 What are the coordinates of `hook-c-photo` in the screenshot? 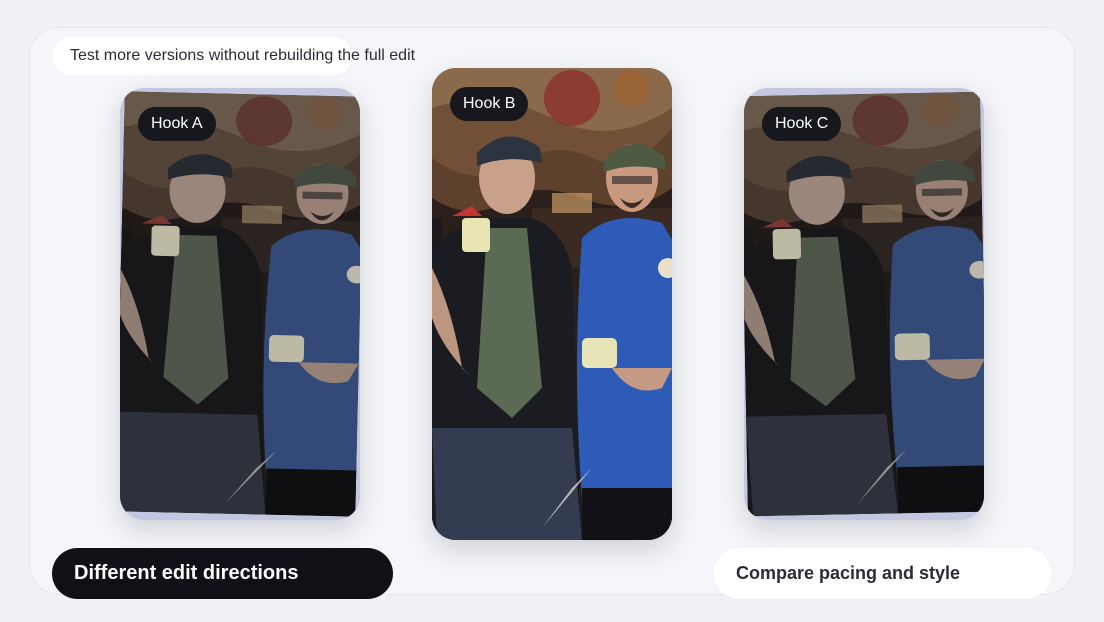 It's located at (864, 304).